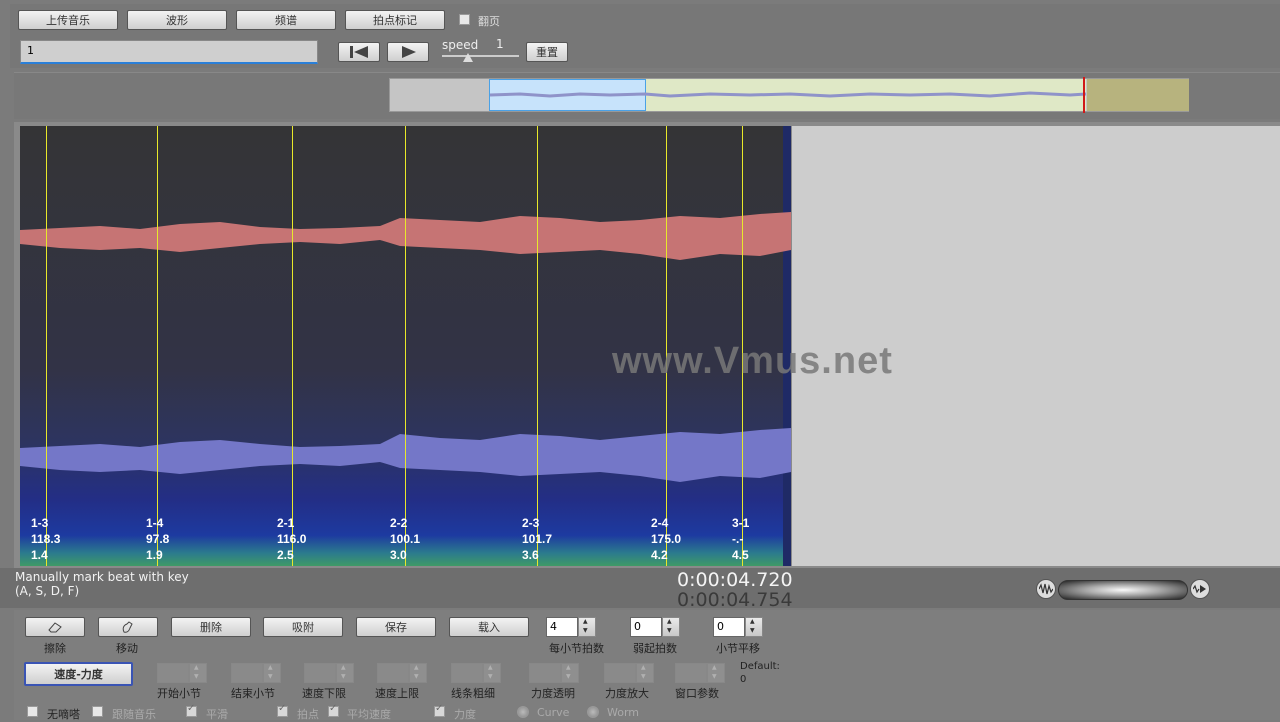  I want to click on beat-label: 1-3 118.3 1.4, so click(46, 539).